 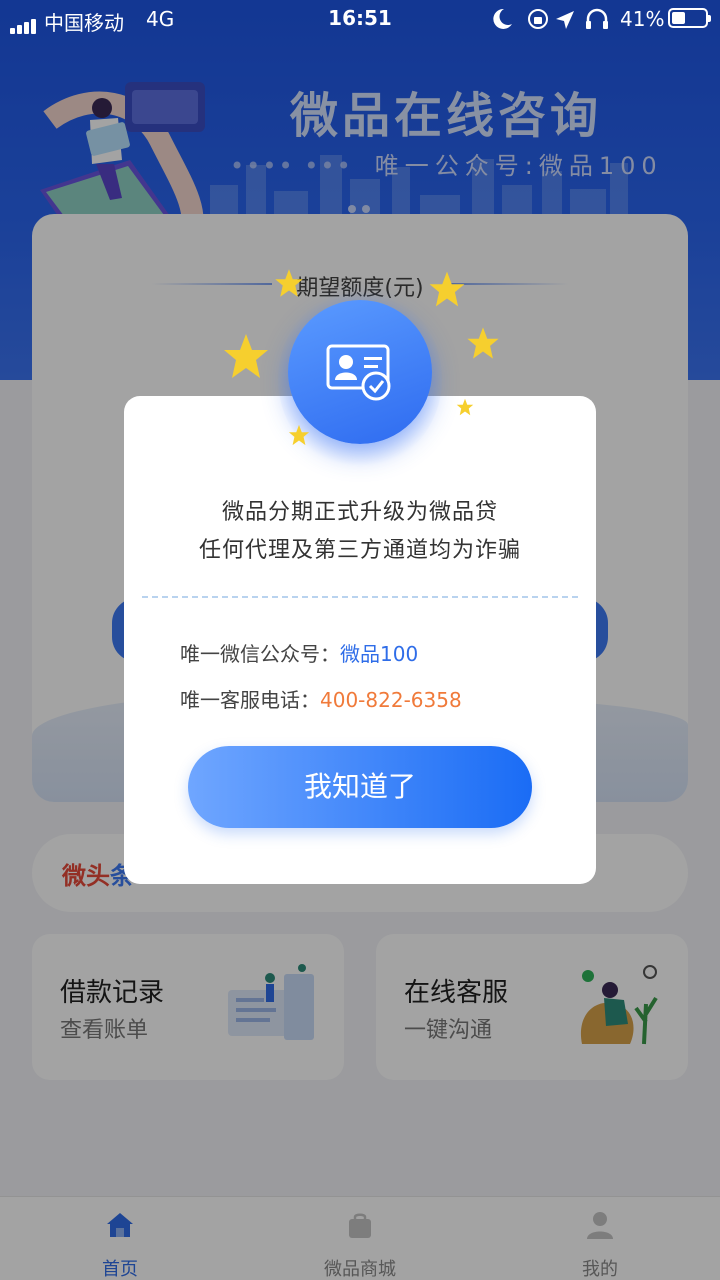 What do you see at coordinates (597, 18) in the screenshot?
I see `headphones-icon` at bounding box center [597, 18].